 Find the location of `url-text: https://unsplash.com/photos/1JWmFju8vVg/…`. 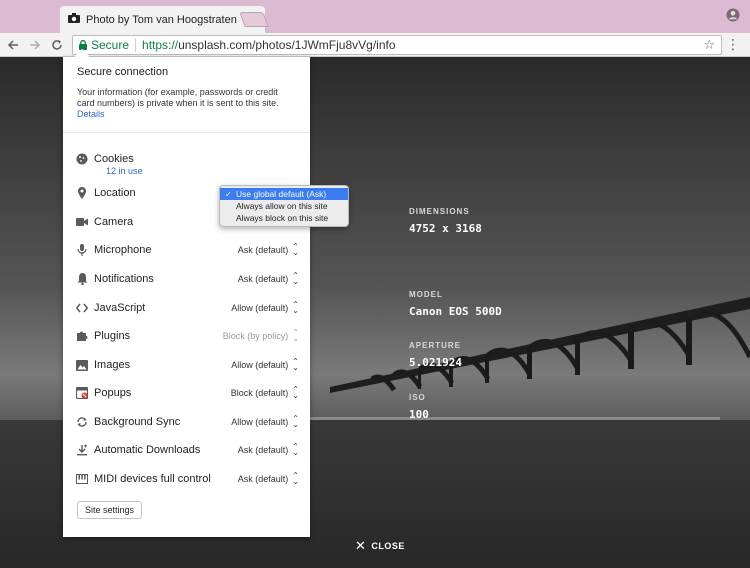

url-text: https://unsplash.com/photos/1JWmFju8vVg/… is located at coordinates (268, 45).